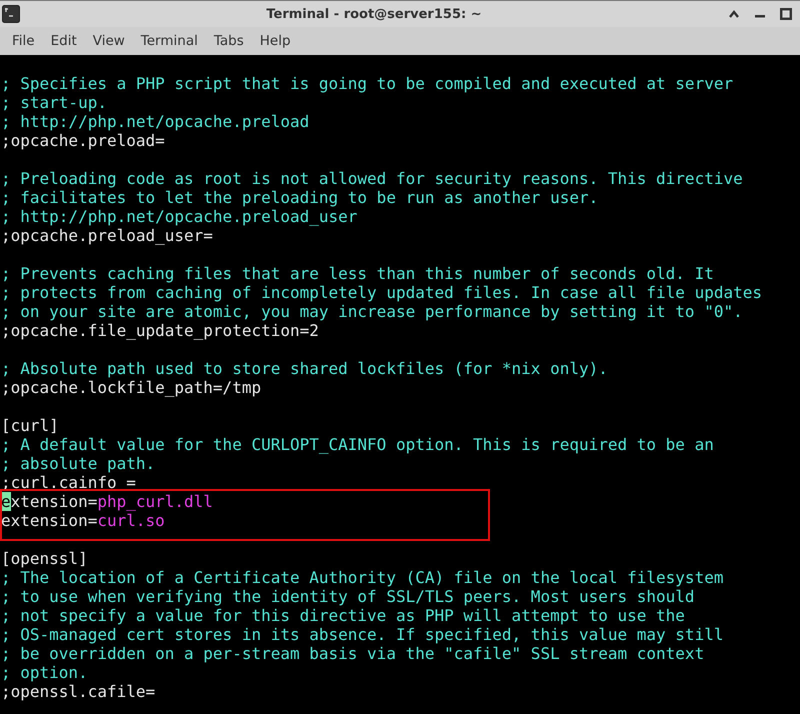 This screenshot has width=800, height=714. I want to click on code-line: ; protects from caching of incompletely updated files. In case all file updates, so click(381, 292).